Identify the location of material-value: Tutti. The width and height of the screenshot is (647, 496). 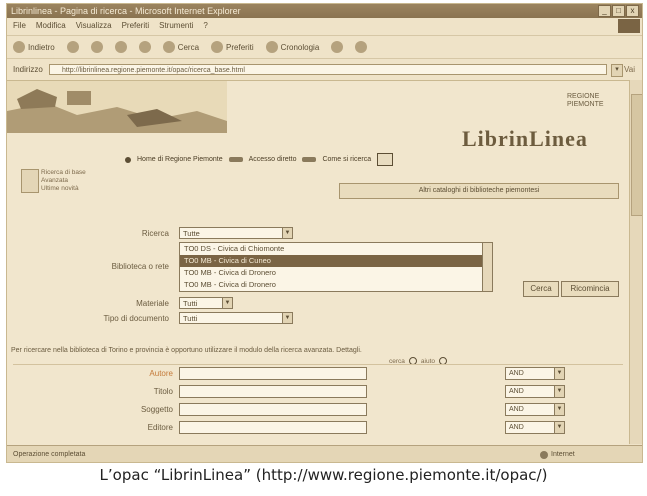
(190, 303).